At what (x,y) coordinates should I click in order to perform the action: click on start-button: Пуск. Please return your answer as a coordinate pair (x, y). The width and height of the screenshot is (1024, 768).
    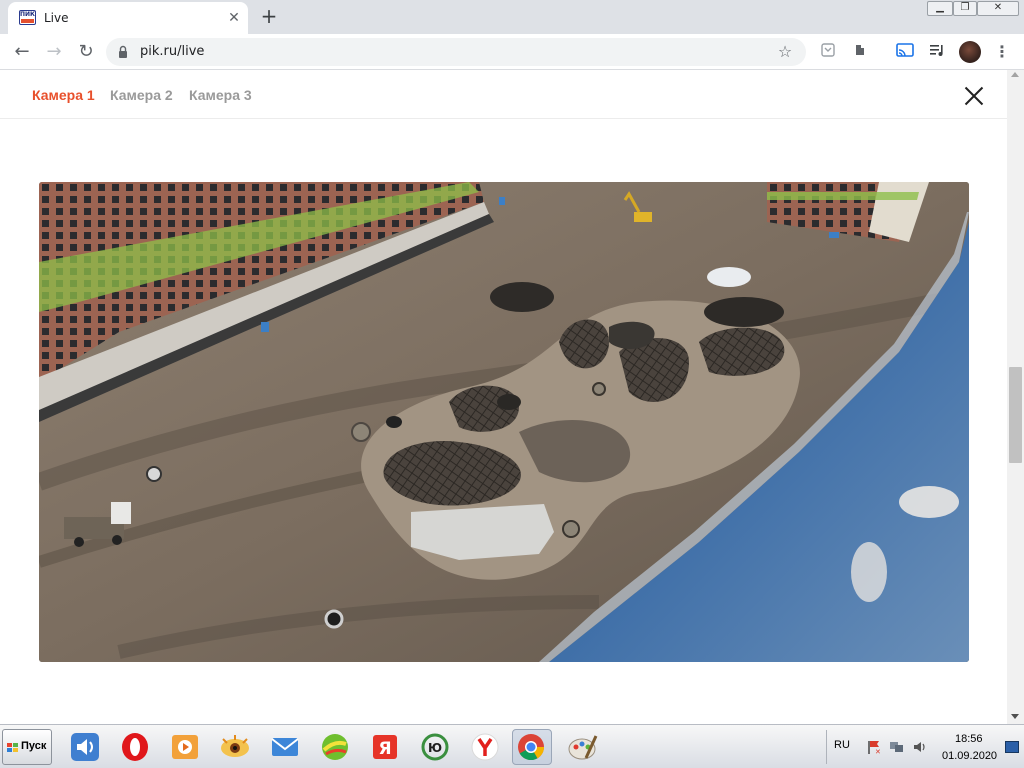
    Looking at the image, I should click on (27, 747).